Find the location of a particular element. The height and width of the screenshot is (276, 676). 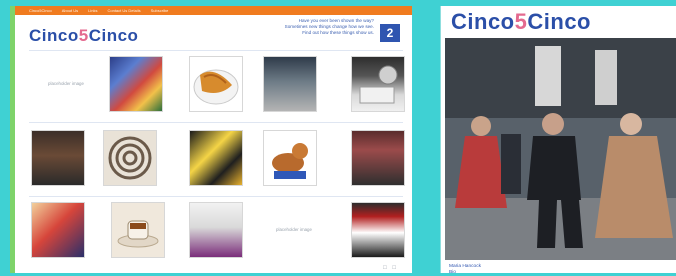

thumbnail-pastry-plate is located at coordinates (216, 84).